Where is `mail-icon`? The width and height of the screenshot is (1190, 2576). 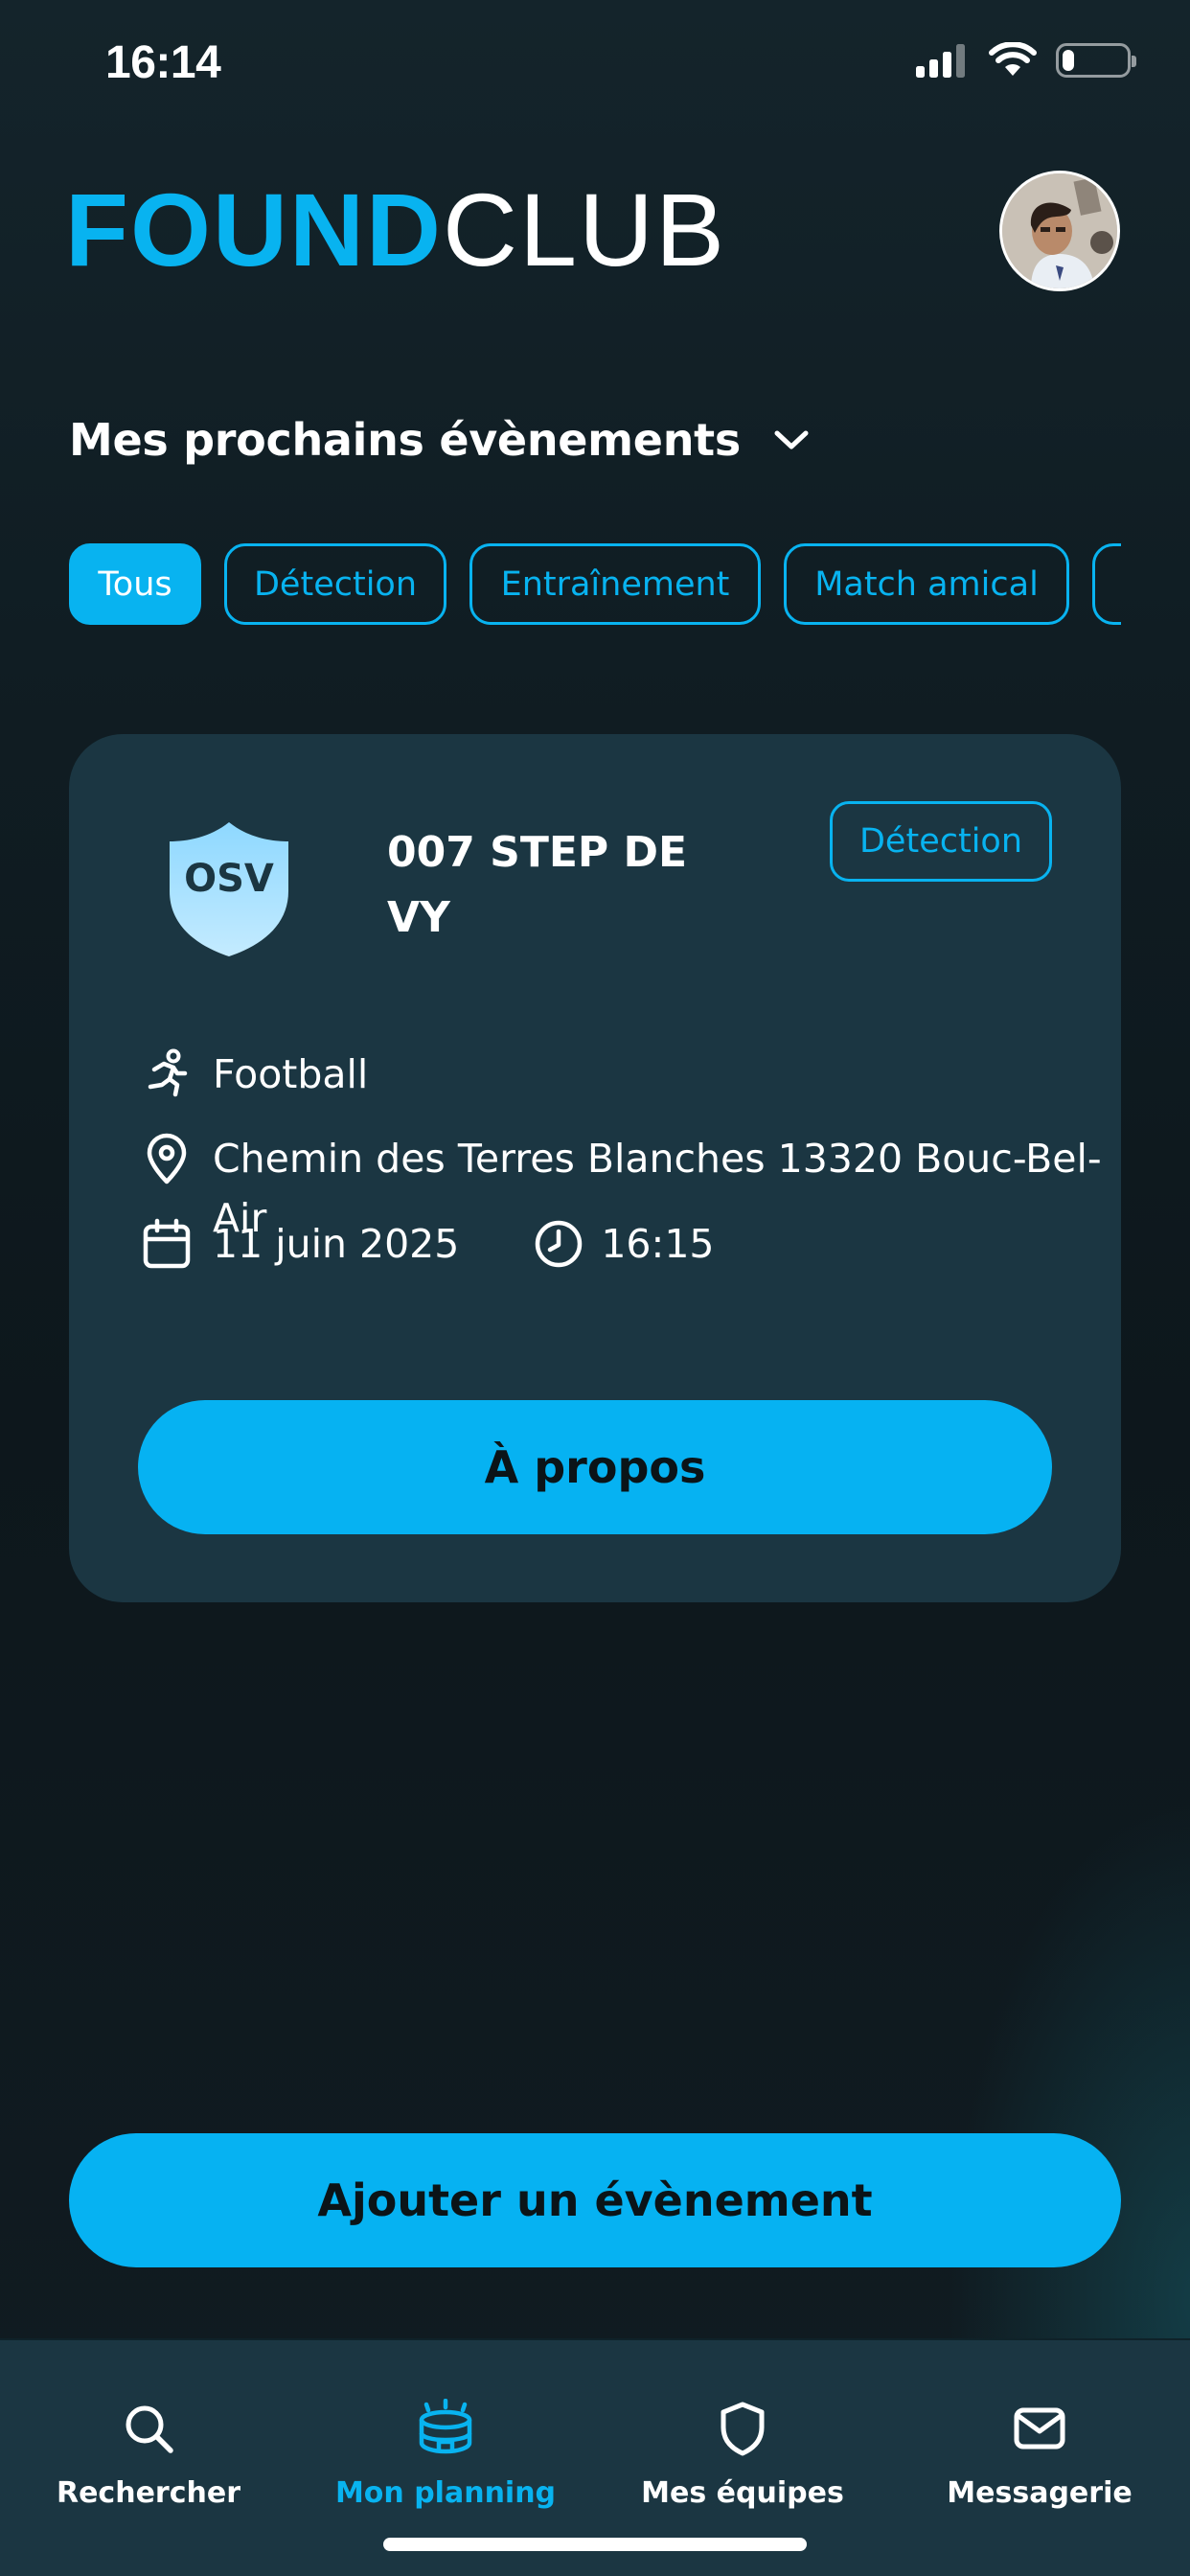
mail-icon is located at coordinates (1039, 2428).